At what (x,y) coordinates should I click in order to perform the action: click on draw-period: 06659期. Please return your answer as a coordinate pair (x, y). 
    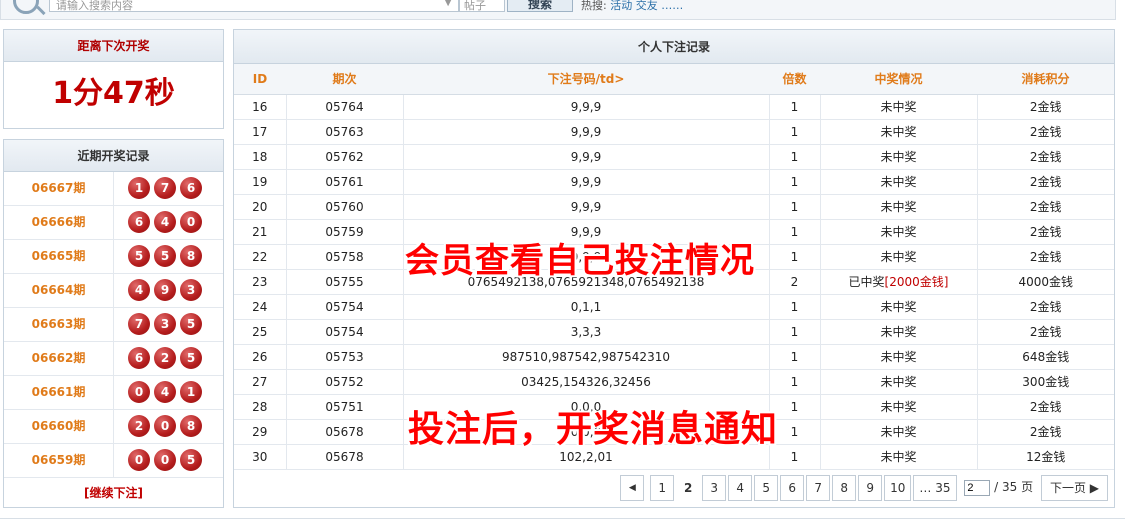
    Looking at the image, I should click on (59, 460).